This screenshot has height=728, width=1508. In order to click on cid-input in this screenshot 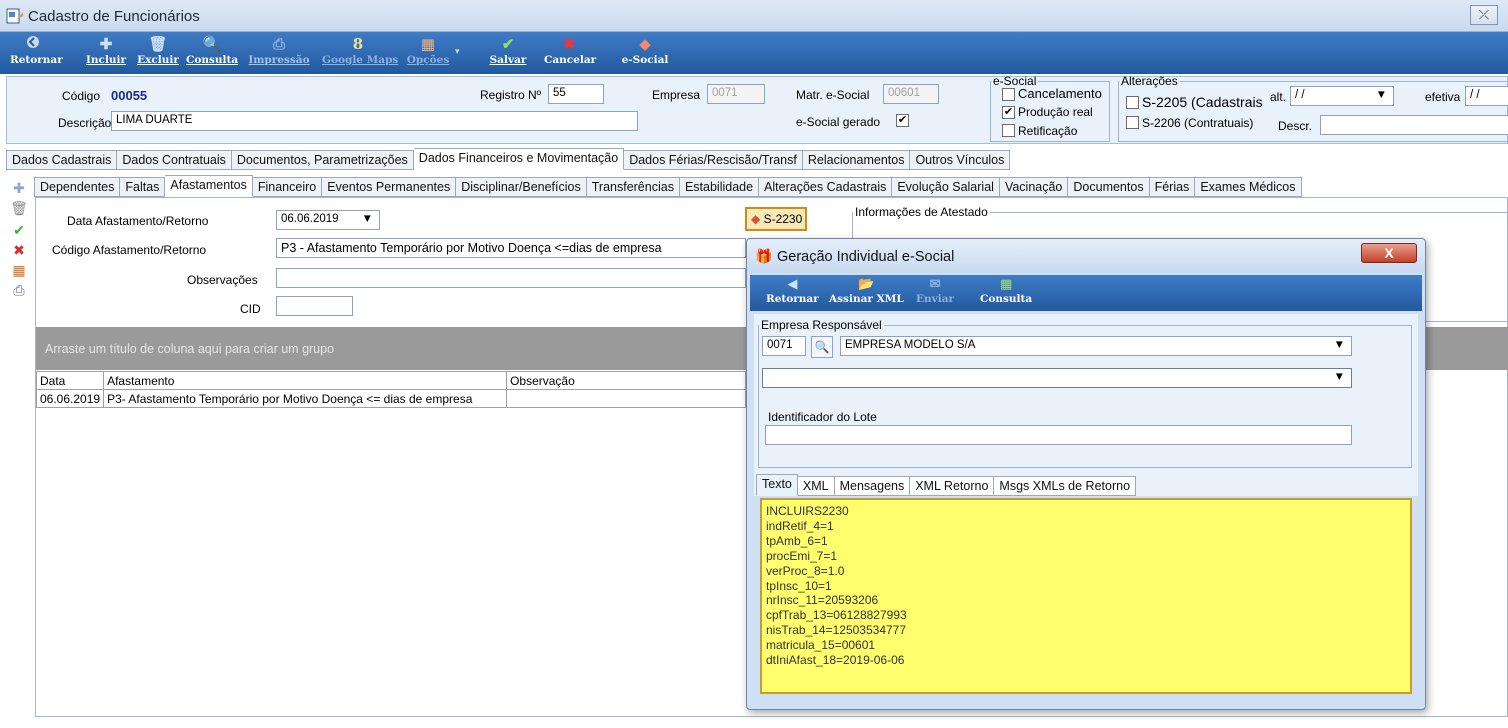, I will do `click(314, 306)`.